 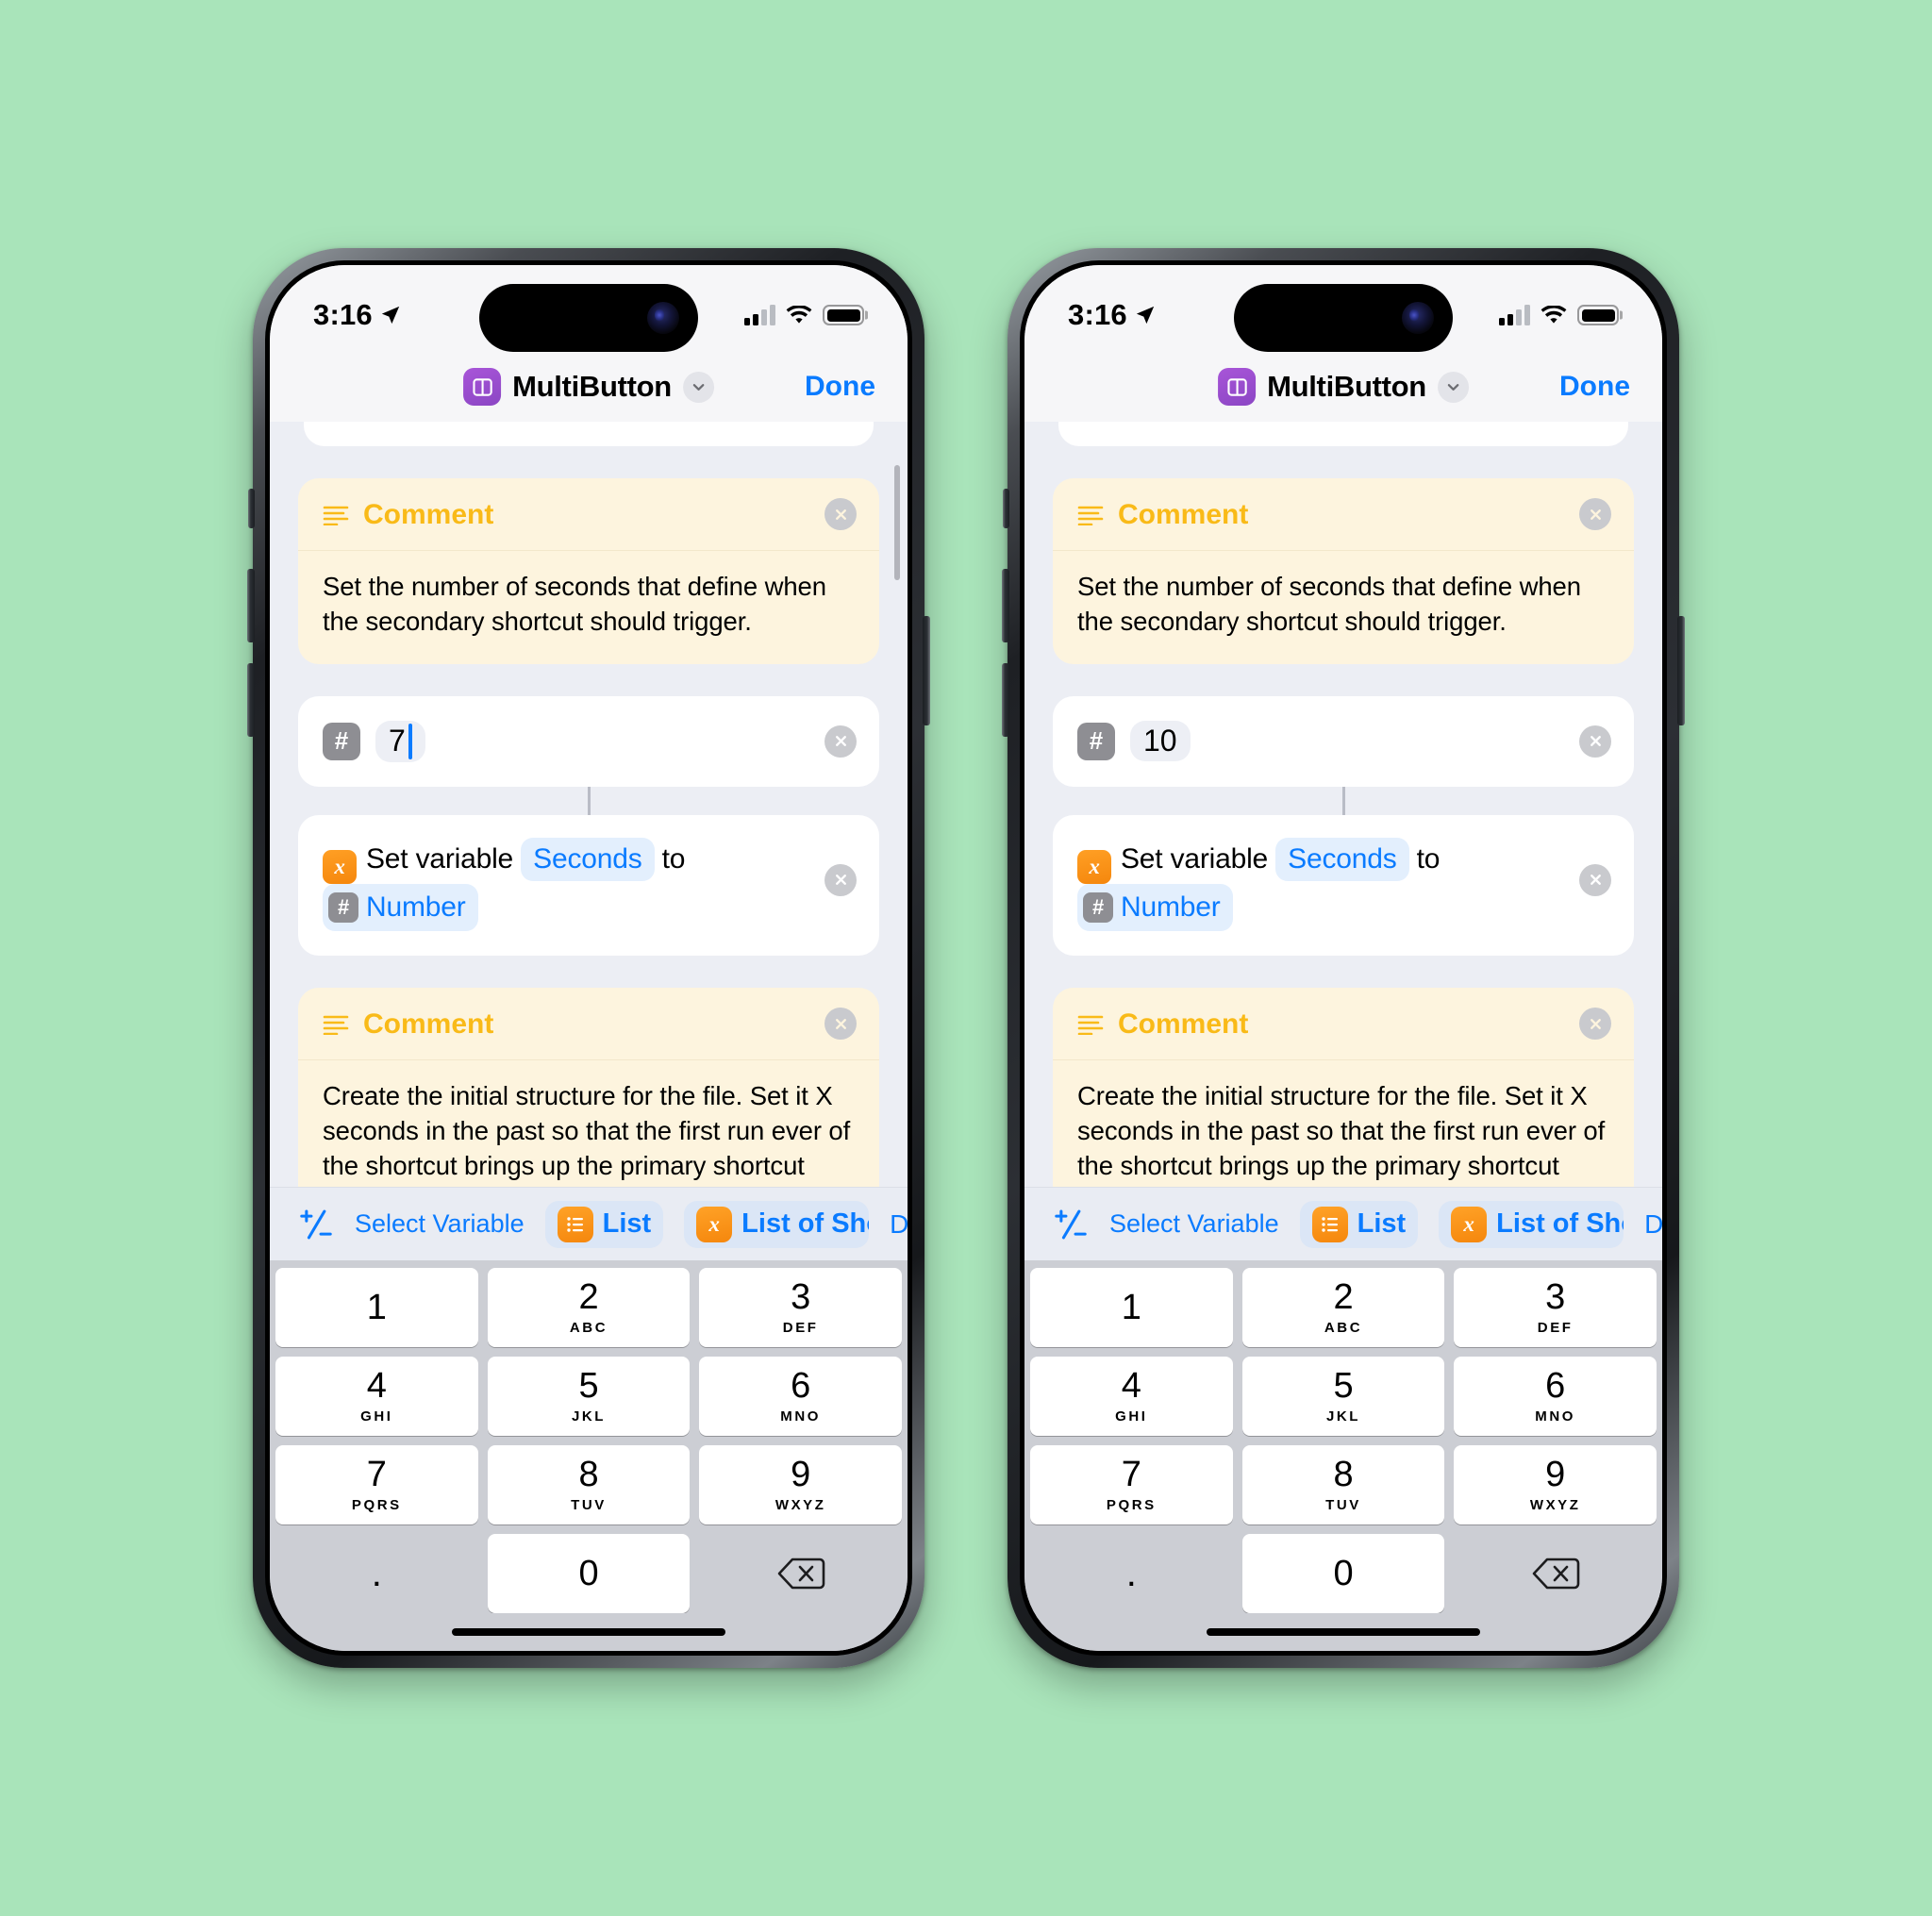 I want to click on key-number: 7, so click(x=1131, y=1474).